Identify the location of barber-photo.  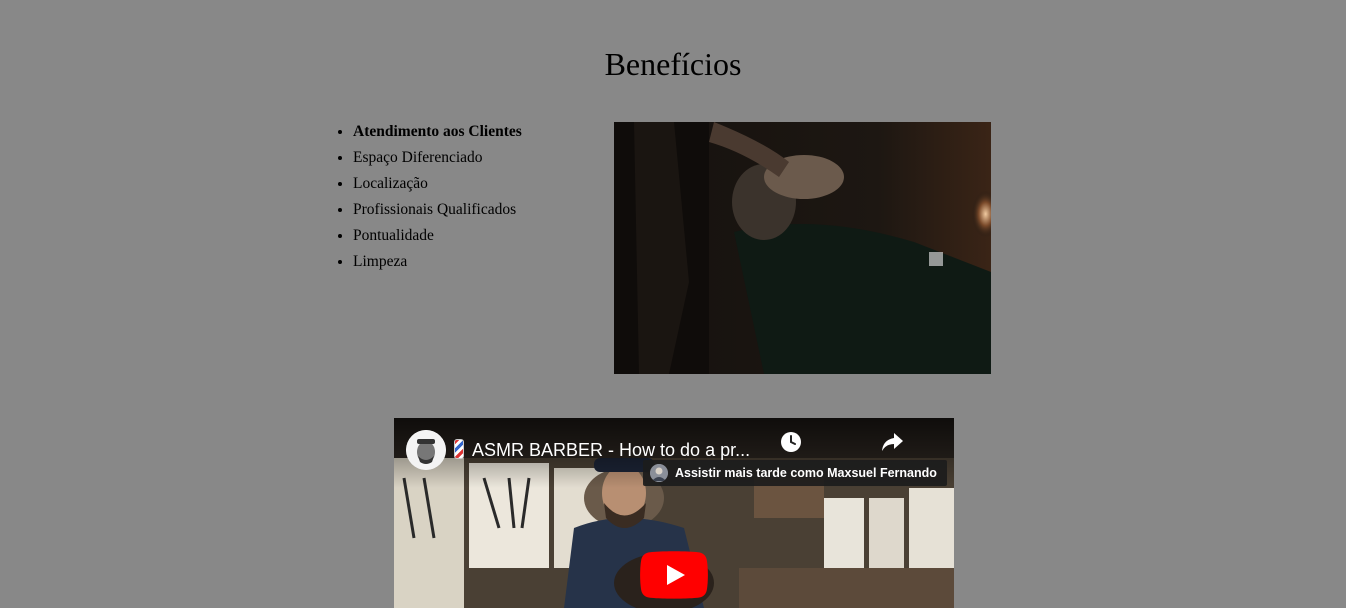
(802, 248).